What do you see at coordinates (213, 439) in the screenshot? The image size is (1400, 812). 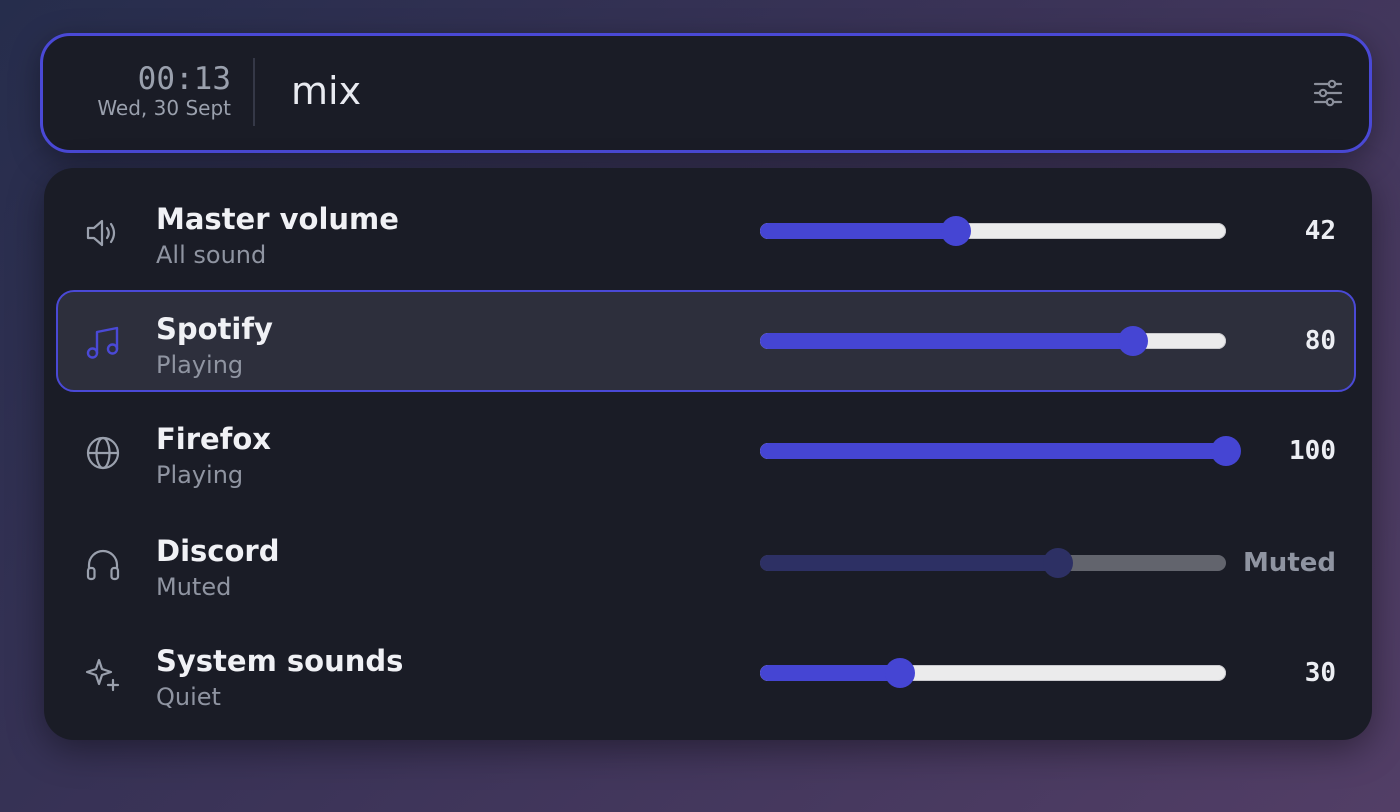 I see `channel-title: Firefox` at bounding box center [213, 439].